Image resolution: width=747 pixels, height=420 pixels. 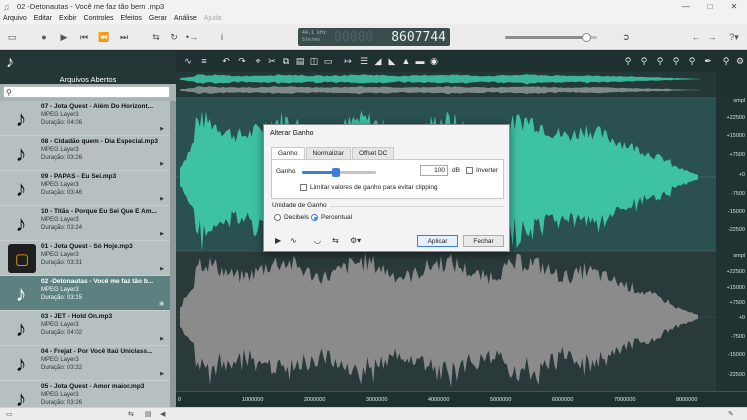 I want to click on skip-back-icon: ⏮, so click(x=84, y=37).